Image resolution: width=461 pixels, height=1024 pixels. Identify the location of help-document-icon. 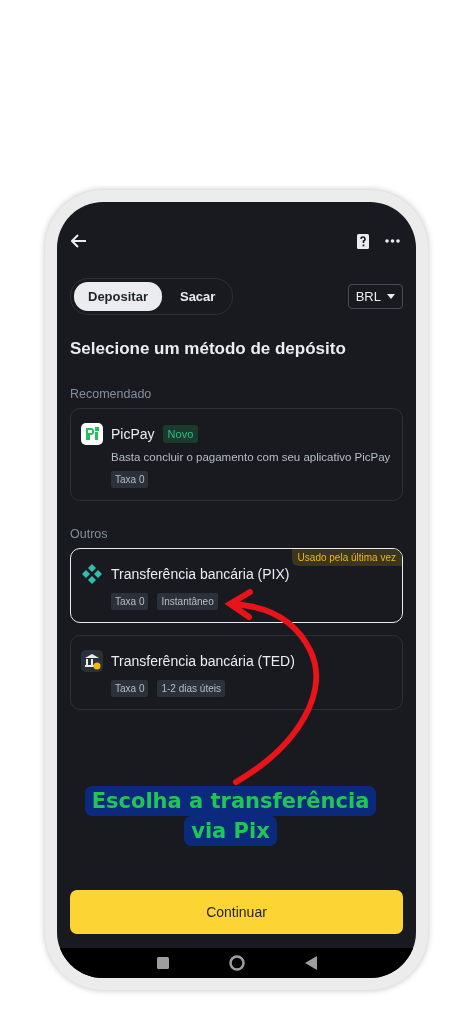
(363, 241).